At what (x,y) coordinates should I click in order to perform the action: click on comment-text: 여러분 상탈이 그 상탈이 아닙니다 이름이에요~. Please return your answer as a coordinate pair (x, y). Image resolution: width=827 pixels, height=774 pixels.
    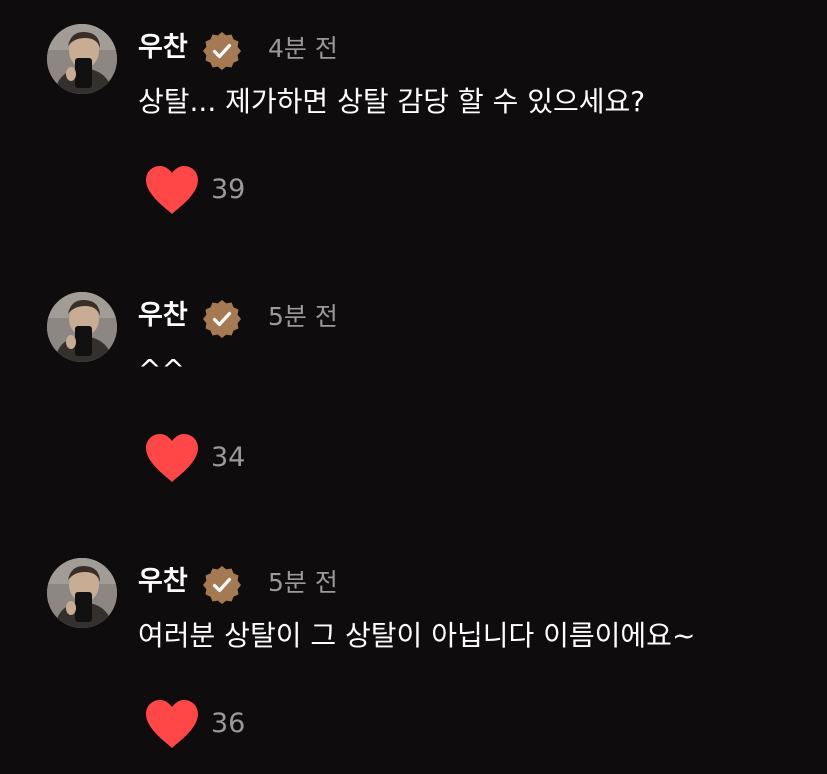
    Looking at the image, I should click on (417, 635).